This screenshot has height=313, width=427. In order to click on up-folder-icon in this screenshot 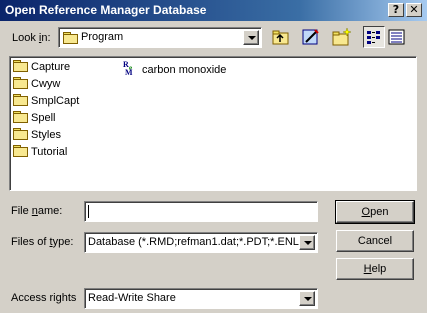, I will do `click(280, 37)`.